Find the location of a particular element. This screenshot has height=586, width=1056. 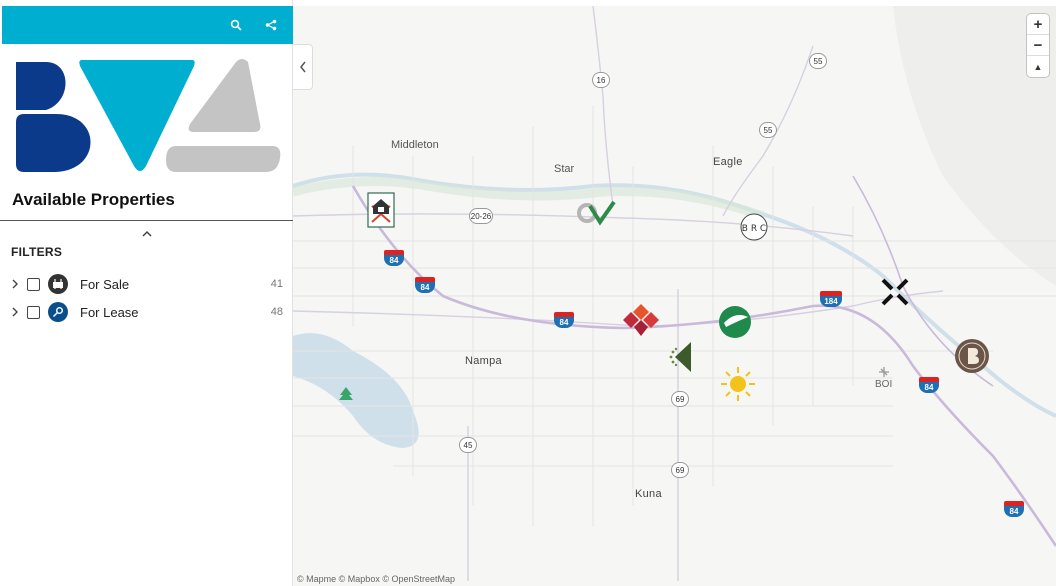

label-kuna: Kuna is located at coordinates (648, 494).